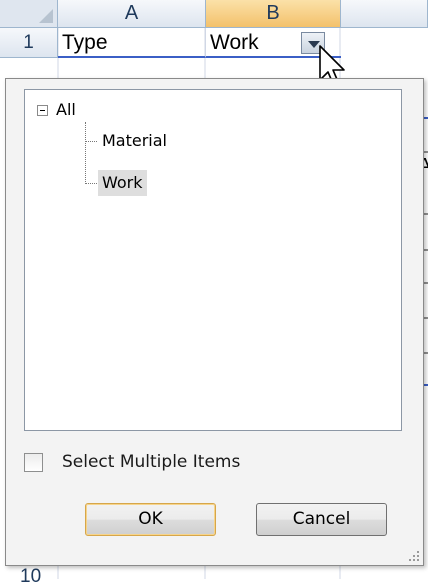 This screenshot has width=428, height=587. What do you see at coordinates (151, 462) in the screenshot?
I see `select-multiple-label: Select Multiple Items` at bounding box center [151, 462].